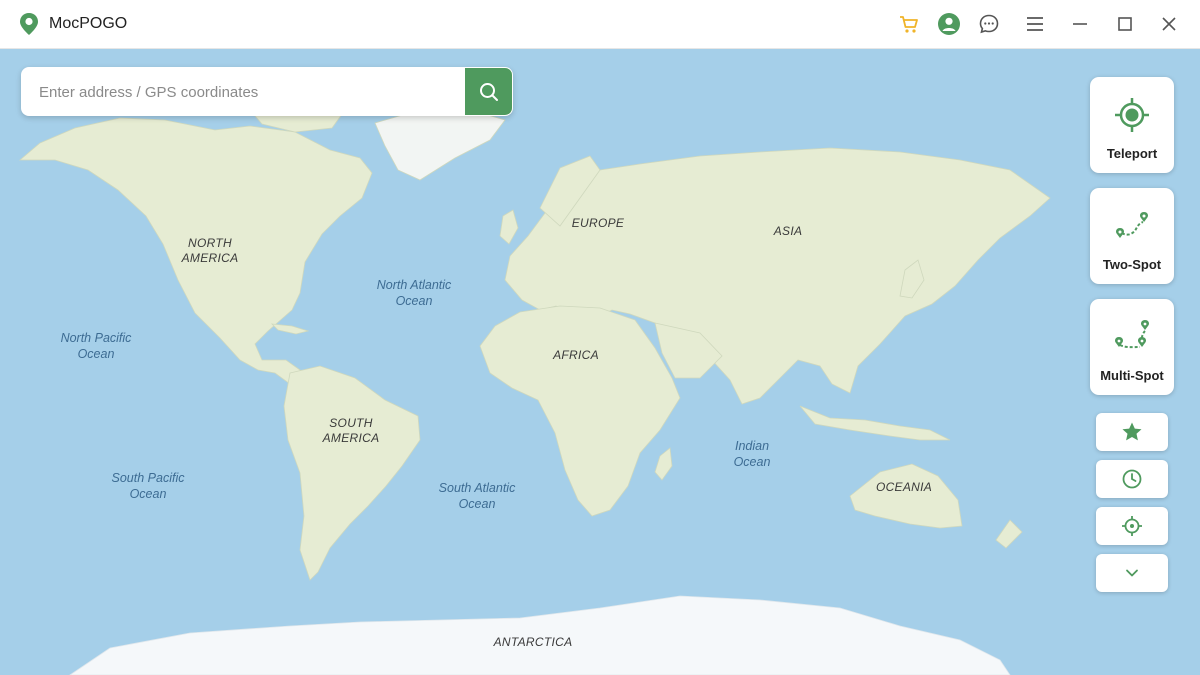 Image resolution: width=1200 pixels, height=675 pixels. What do you see at coordinates (477, 496) in the screenshot?
I see `label-south-atlantic-ocean: South Atlantic Ocean` at bounding box center [477, 496].